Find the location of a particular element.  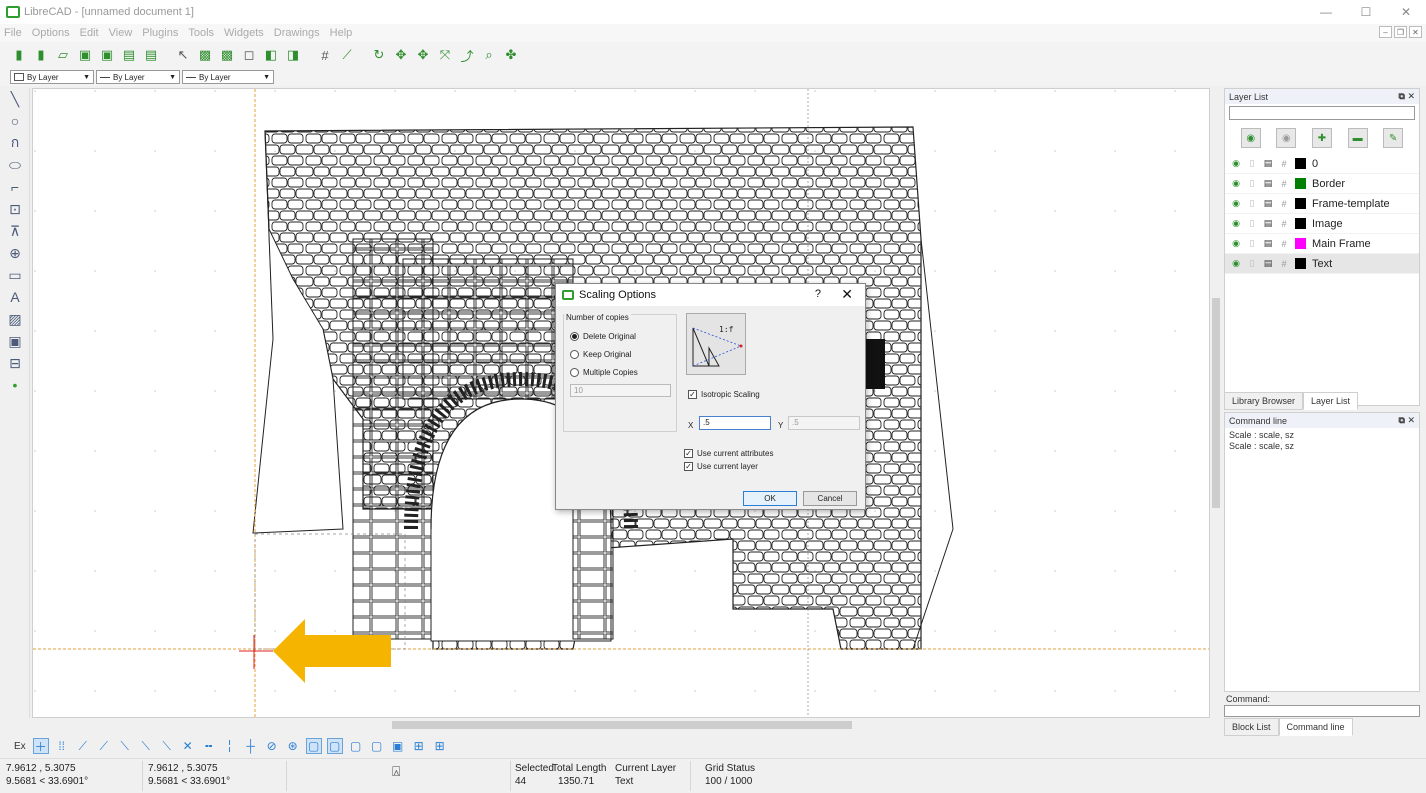

restrict-orthogonal-icon: ┼ is located at coordinates (251, 746).